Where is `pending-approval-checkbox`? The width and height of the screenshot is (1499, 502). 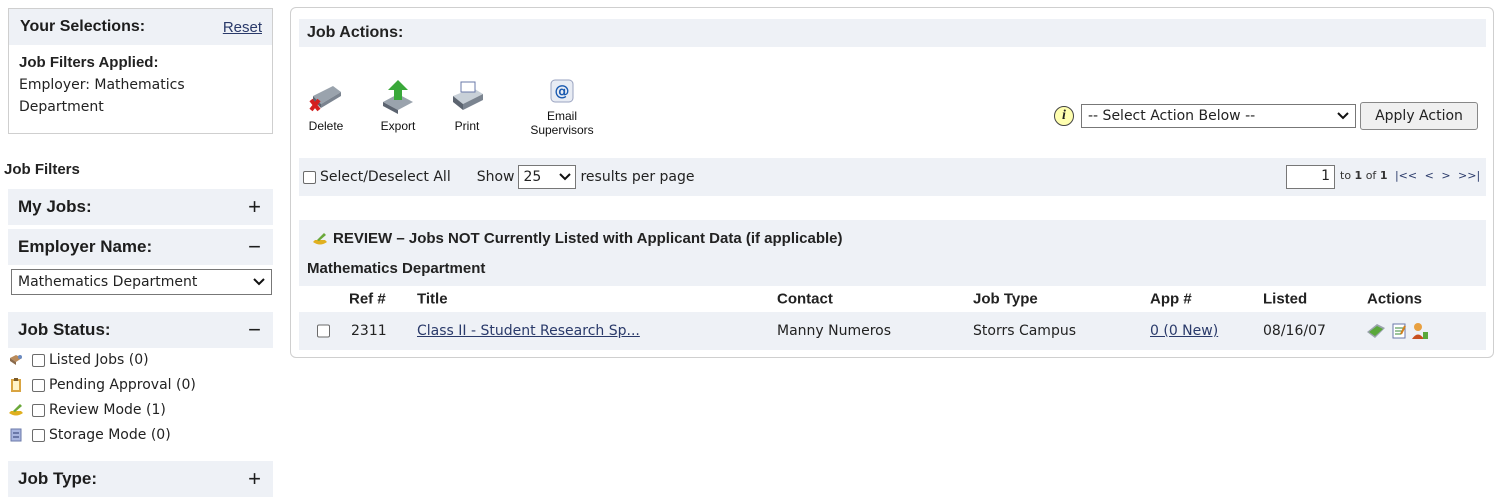
pending-approval-checkbox is located at coordinates (38, 385).